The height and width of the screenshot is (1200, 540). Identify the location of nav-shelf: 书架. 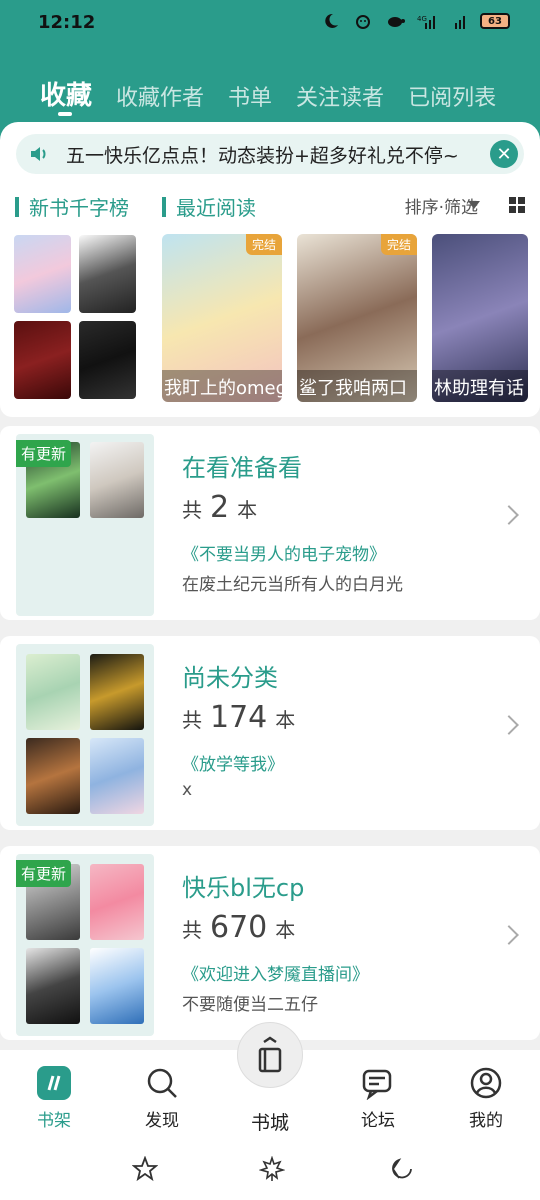
(54, 1098).